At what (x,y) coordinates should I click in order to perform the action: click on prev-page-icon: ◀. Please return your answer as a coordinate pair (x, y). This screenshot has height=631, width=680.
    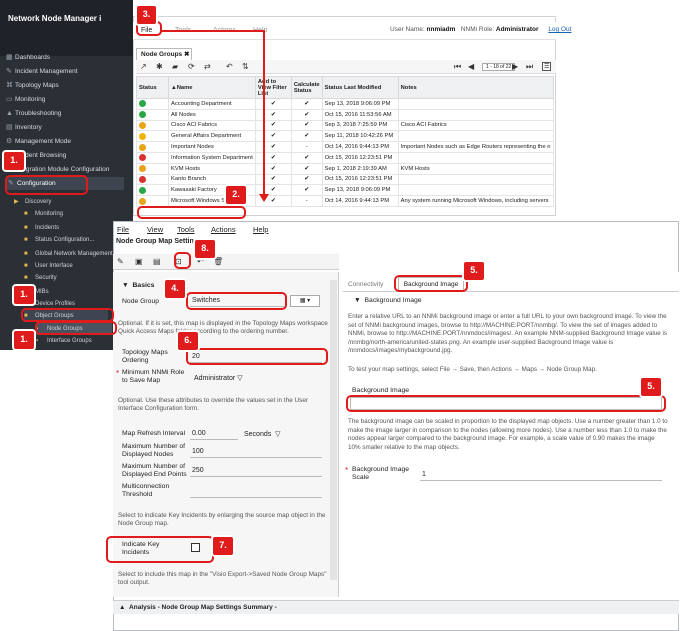
    Looking at the image, I should click on (471, 66).